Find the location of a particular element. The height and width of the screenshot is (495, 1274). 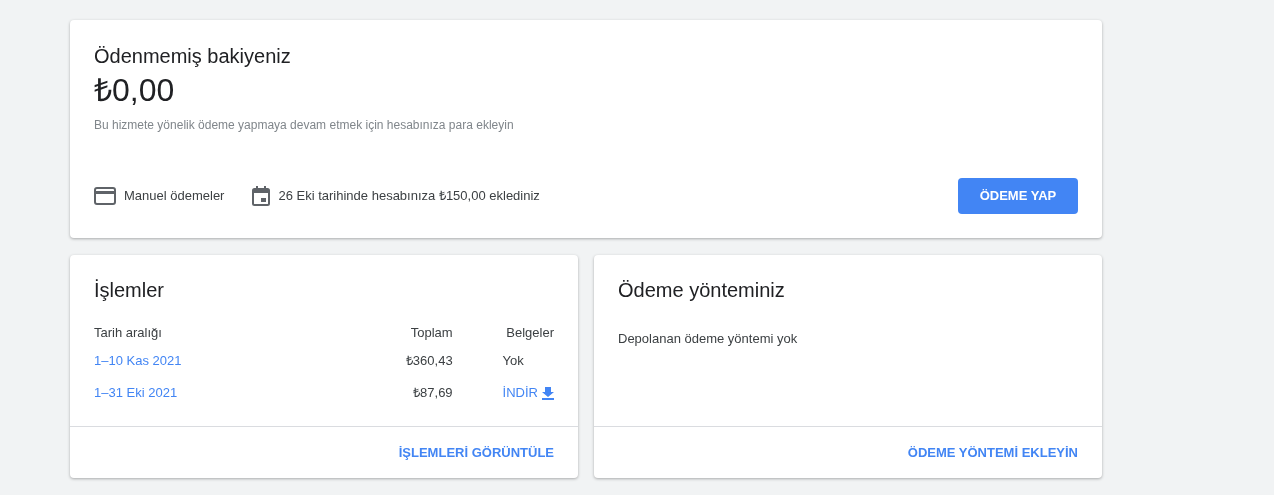

download-link: İNDİR is located at coordinates (528, 393).